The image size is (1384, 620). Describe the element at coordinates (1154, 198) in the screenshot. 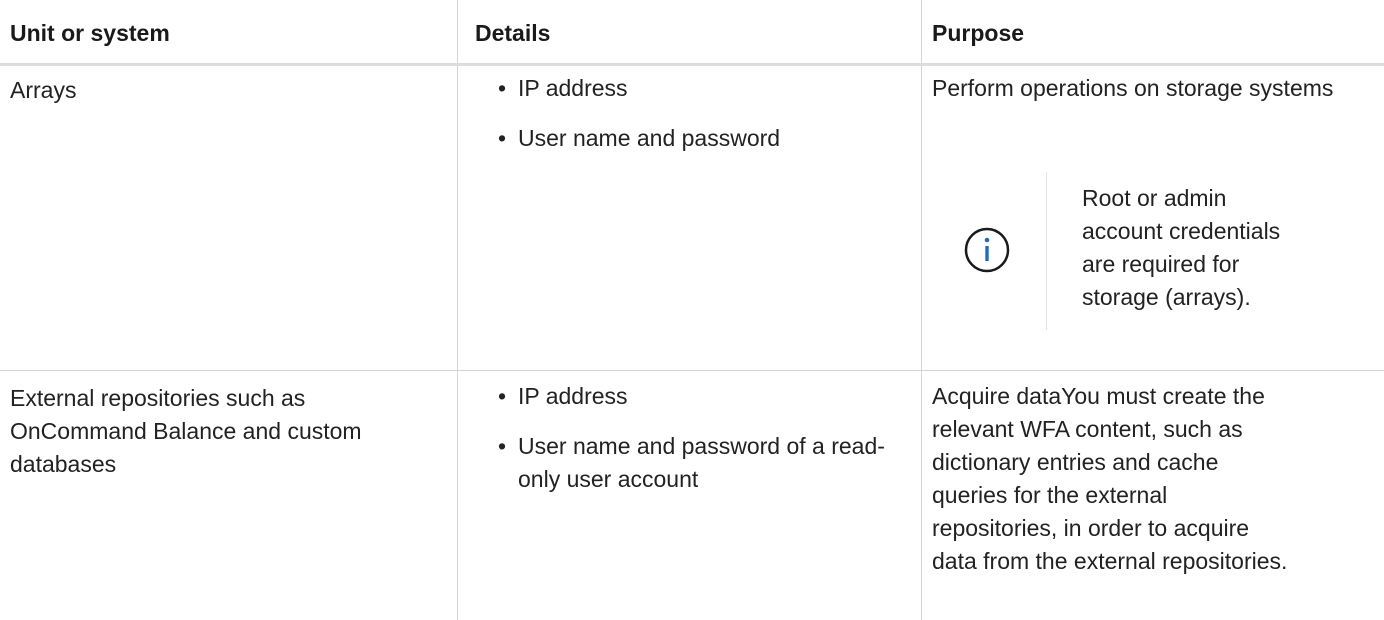

I see `note-line-1: Root or admin` at that location.